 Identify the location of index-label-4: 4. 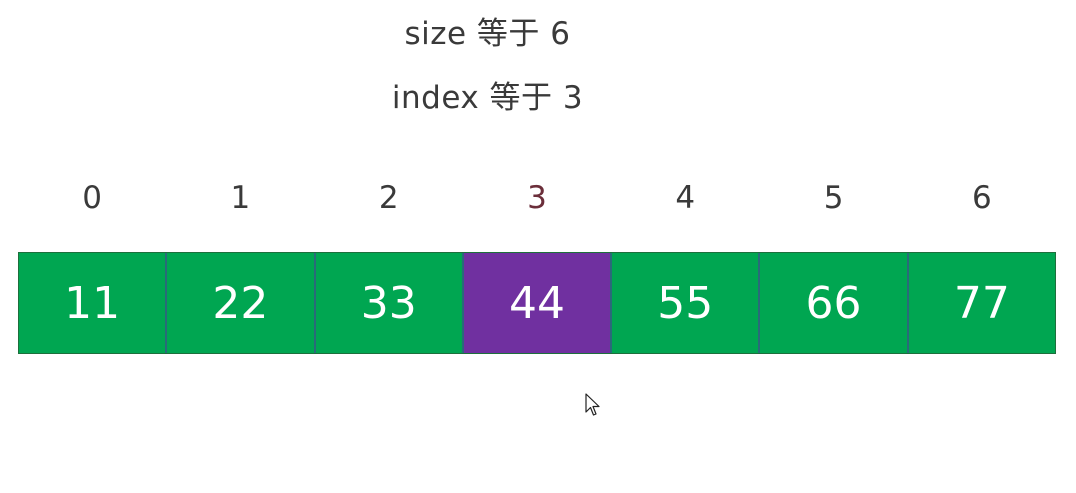
(685, 198).